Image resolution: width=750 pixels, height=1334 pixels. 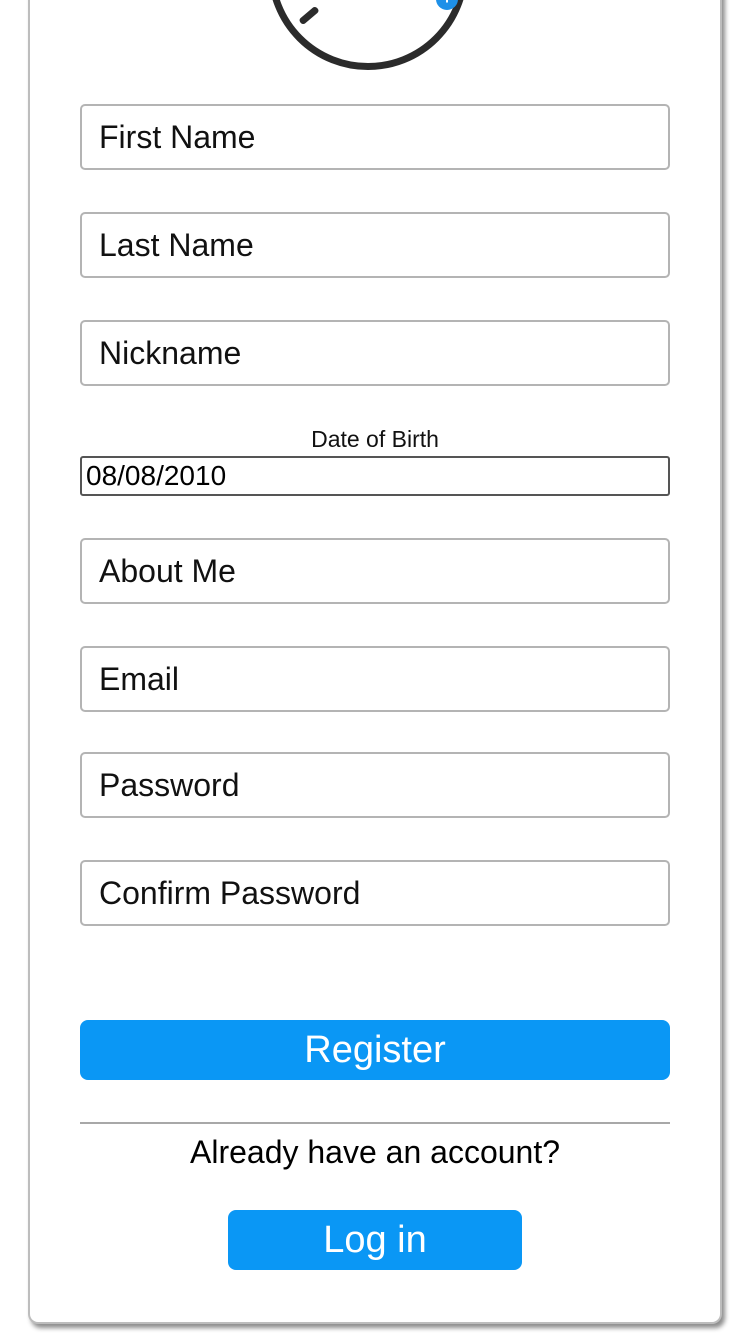 What do you see at coordinates (375, 1240) in the screenshot?
I see `login-button: Log in` at bounding box center [375, 1240].